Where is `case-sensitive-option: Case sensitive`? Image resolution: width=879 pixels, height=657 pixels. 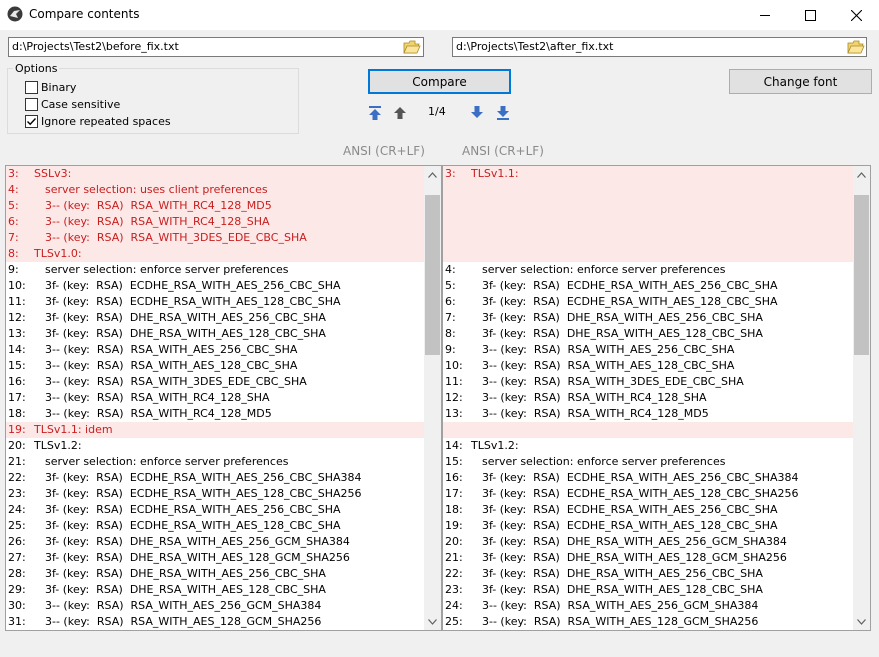
case-sensitive-option: Case sensitive is located at coordinates (72, 104).